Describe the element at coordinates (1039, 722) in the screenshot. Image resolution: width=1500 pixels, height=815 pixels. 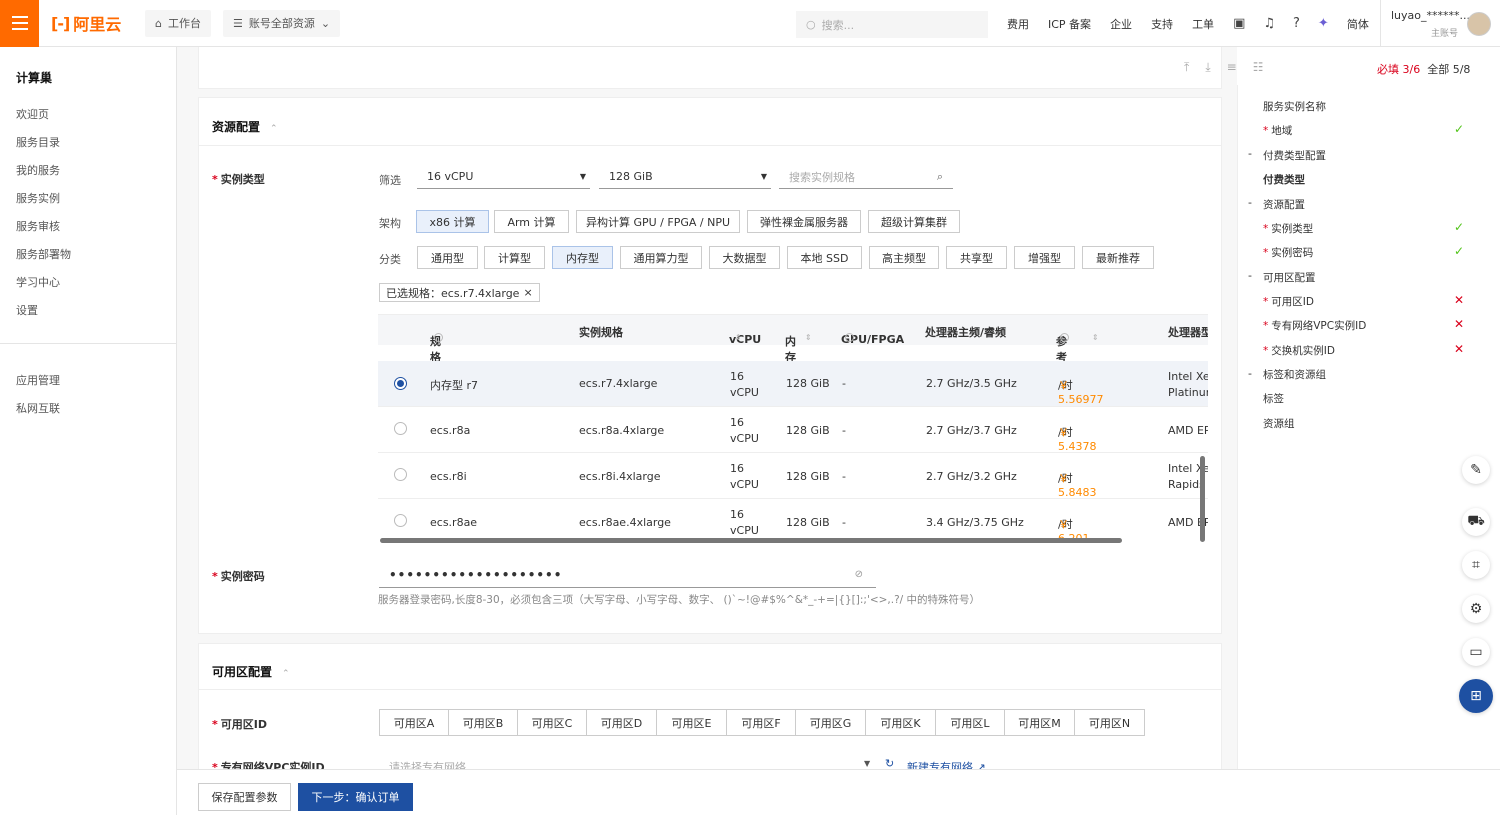
I see `zone-m-button: 可用区M` at that location.